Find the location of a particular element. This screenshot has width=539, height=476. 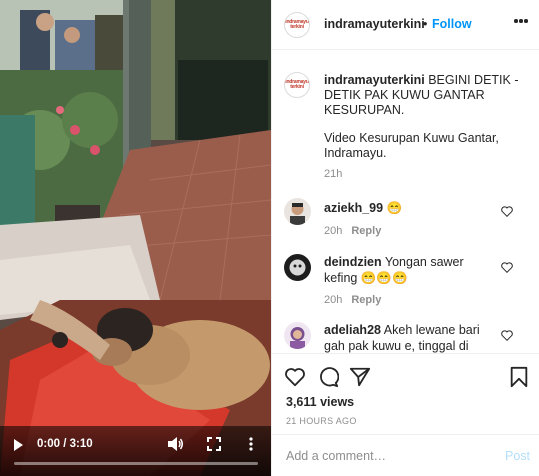

caption-avatar: indramayu terkini is located at coordinates (297, 85).